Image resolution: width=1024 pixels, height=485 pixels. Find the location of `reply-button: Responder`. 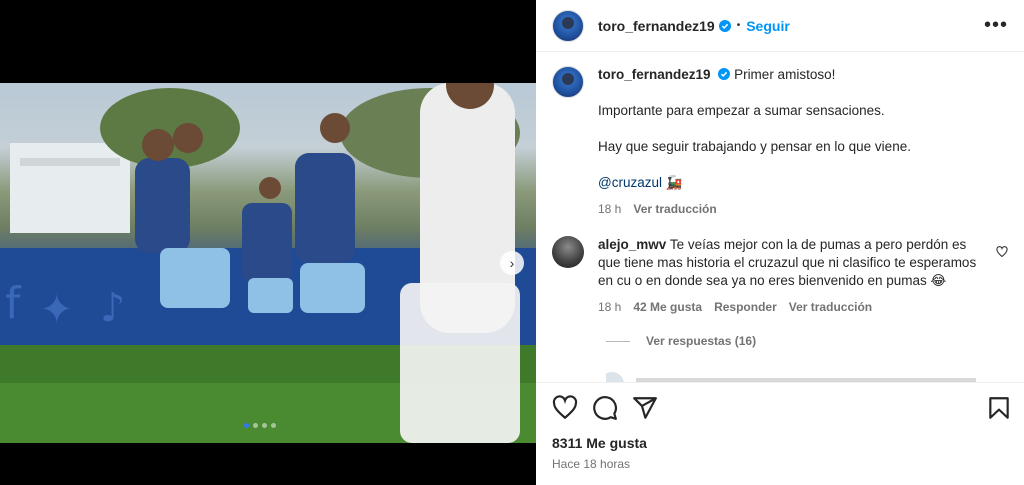

reply-button: Responder is located at coordinates (745, 307).